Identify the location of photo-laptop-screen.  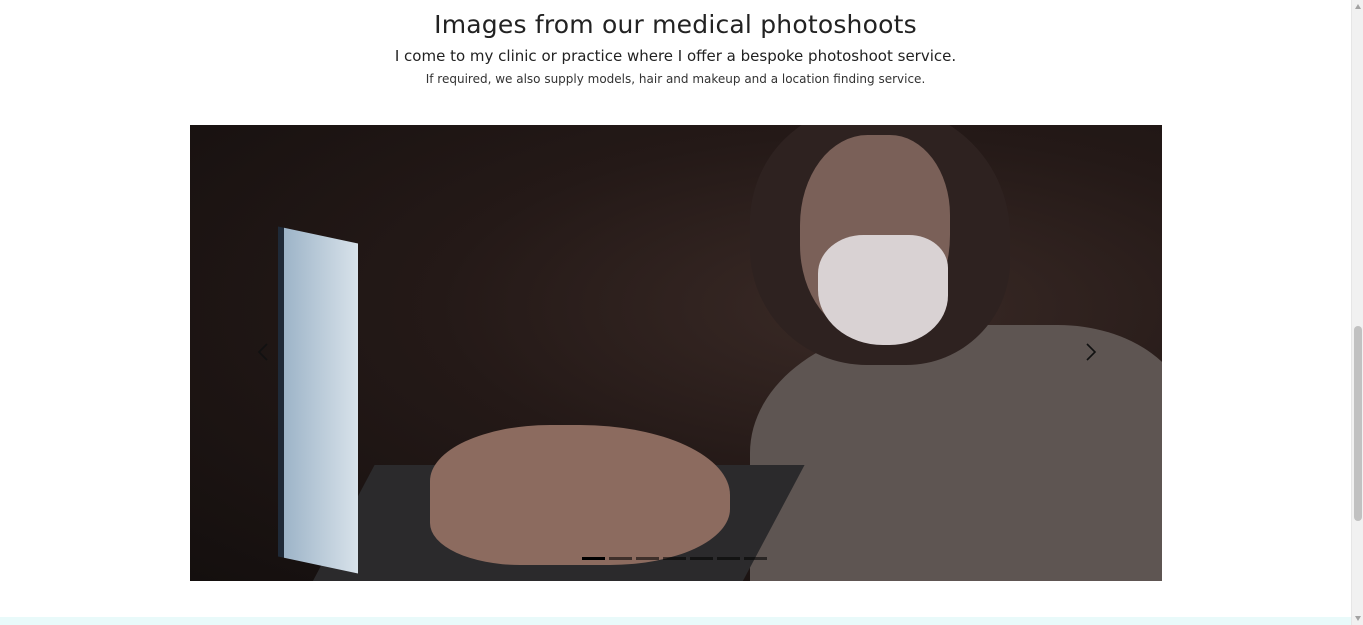
(318, 400).